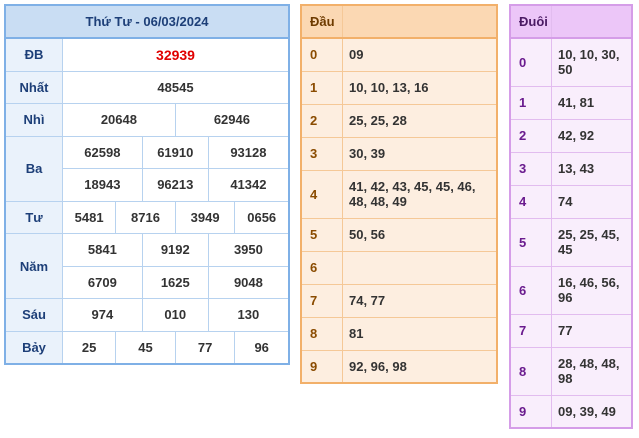 This screenshot has width=639, height=438. I want to click on duoi-key: 5, so click(530, 242).